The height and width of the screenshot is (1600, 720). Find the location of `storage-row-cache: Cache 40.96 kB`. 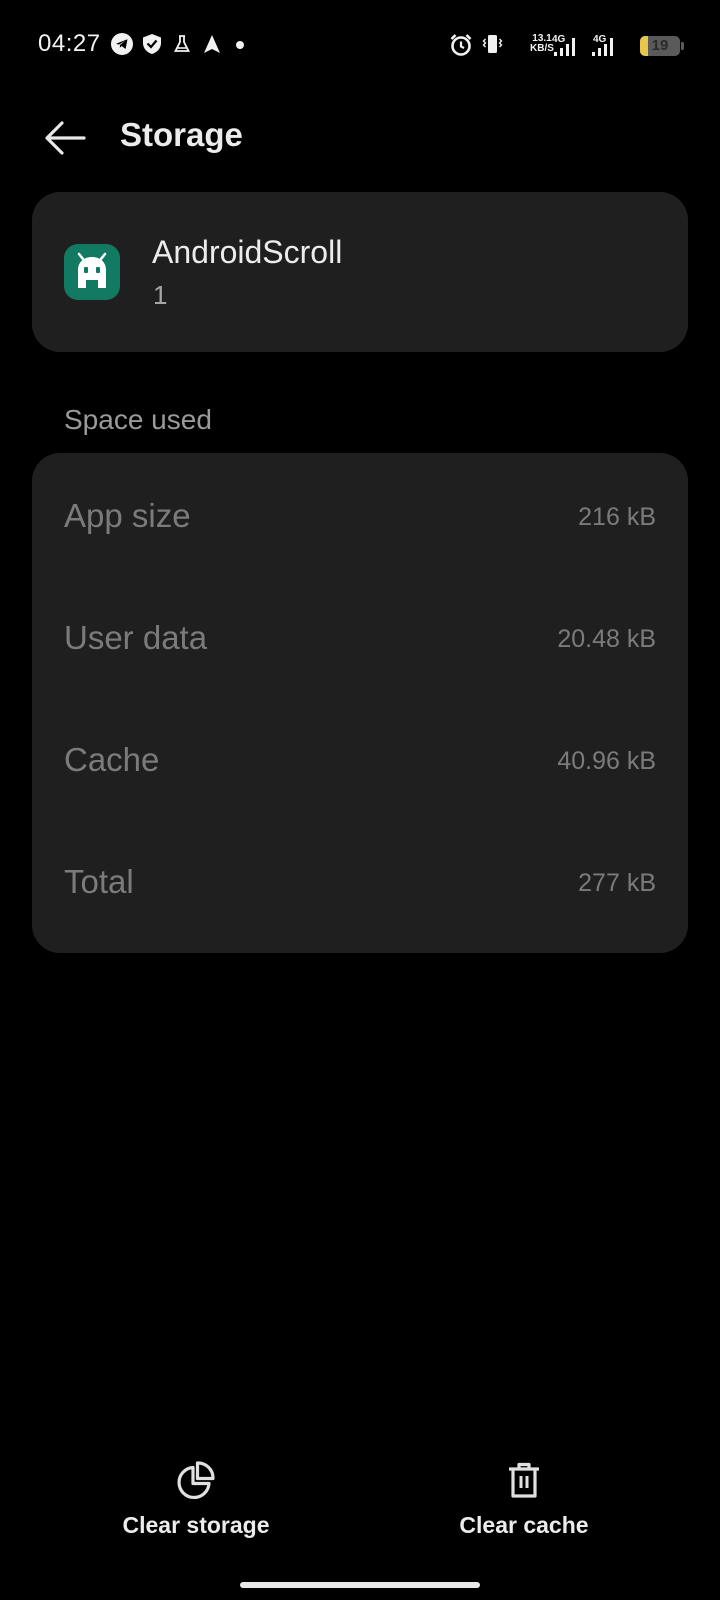

storage-row-cache: Cache 40.96 kB is located at coordinates (360, 759).